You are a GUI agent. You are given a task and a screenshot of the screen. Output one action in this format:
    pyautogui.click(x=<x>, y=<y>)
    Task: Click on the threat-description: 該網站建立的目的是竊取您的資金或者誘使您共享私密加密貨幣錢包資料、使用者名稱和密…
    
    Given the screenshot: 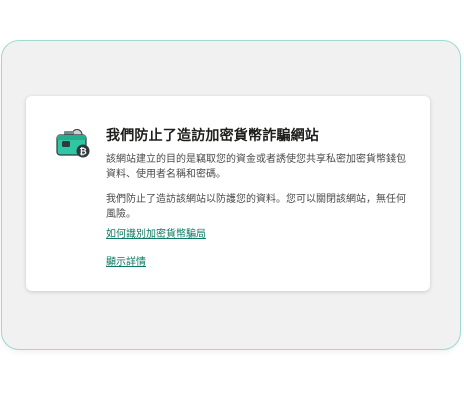 What is the action you would take?
    pyautogui.click(x=256, y=167)
    